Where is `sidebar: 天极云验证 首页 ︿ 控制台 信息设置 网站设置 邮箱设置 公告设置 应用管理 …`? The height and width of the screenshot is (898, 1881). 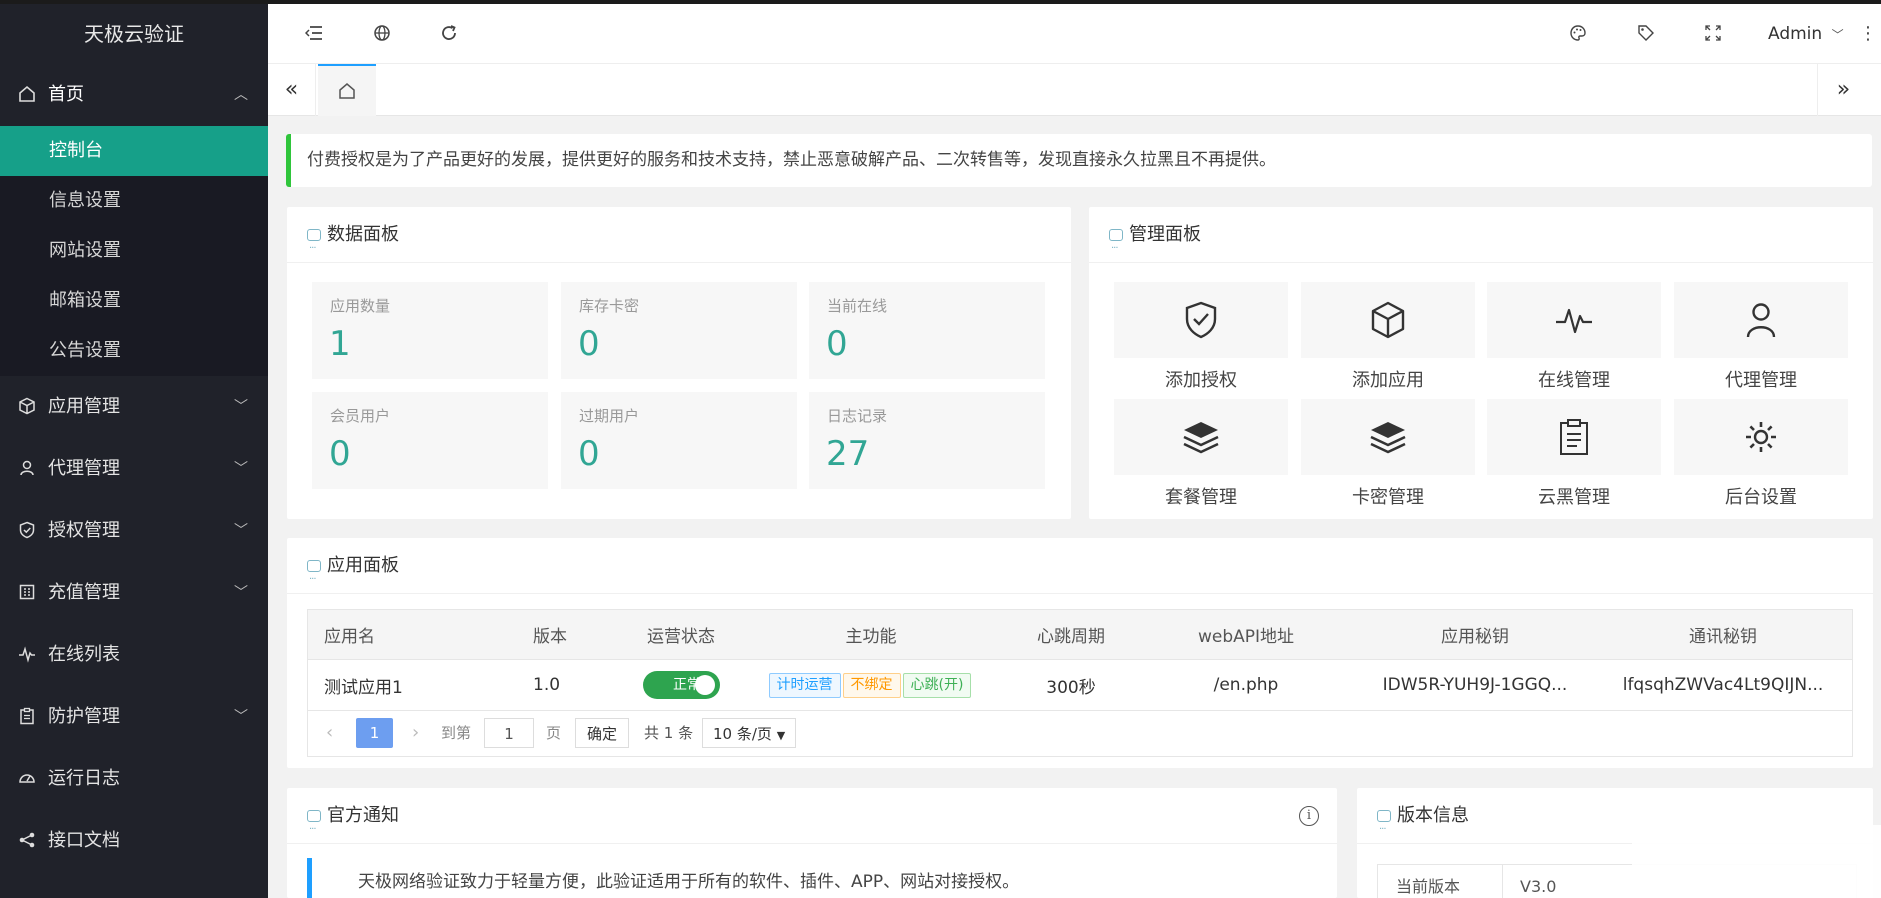
sidebar: 天极云验证 首页 ︿ 控制台 信息设置 网站设置 邮箱设置 公告设置 应用管理 … is located at coordinates (134, 451).